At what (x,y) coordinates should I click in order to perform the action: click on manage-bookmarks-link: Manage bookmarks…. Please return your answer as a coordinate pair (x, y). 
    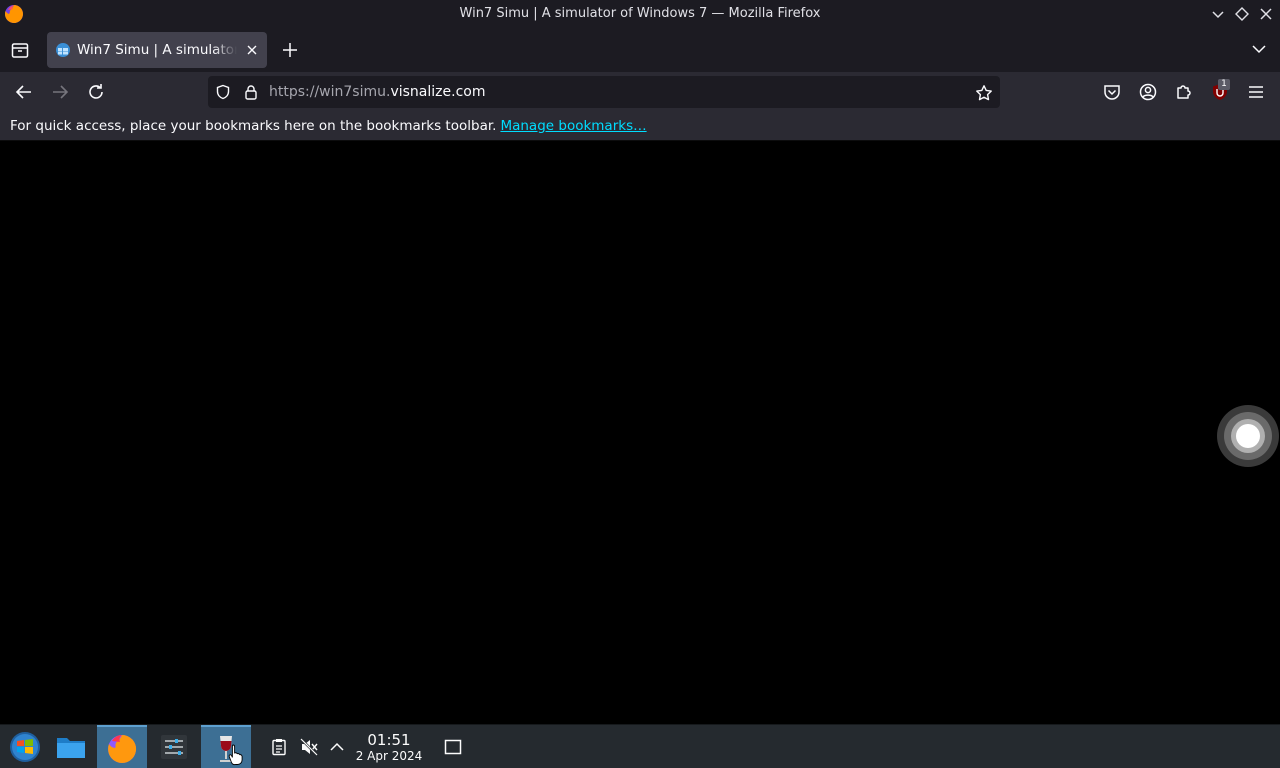
    Looking at the image, I should click on (573, 126).